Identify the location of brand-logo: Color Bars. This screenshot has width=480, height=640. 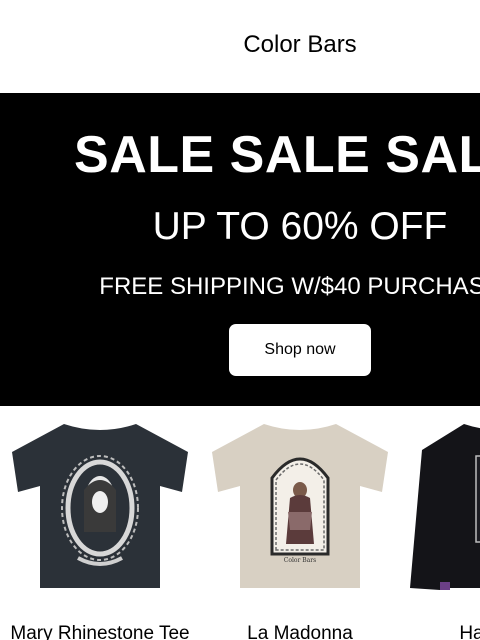
(240, 45).